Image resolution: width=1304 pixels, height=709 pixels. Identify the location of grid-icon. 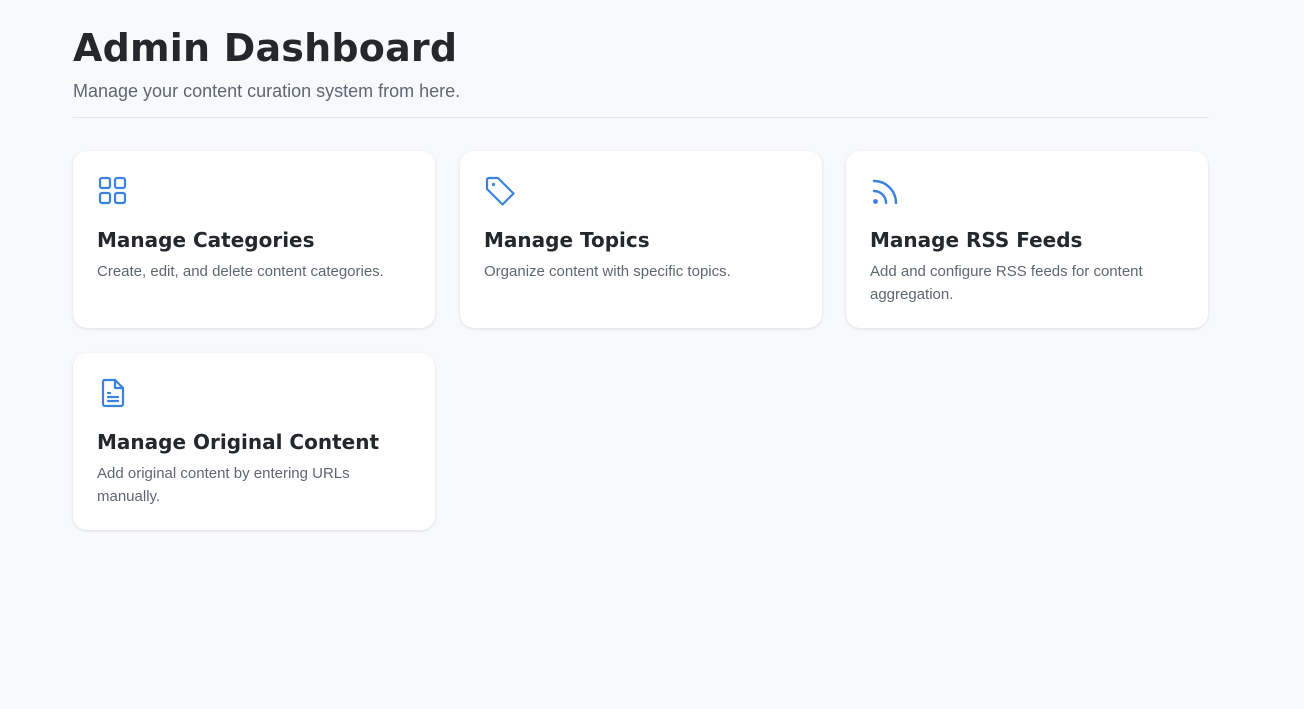
(113, 191).